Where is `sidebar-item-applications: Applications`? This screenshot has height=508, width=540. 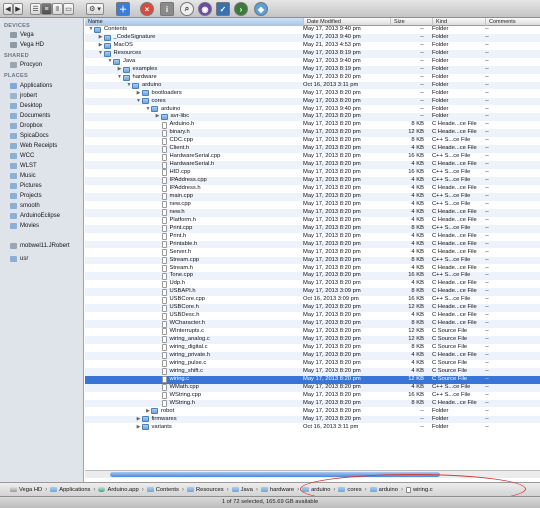 sidebar-item-applications: Applications is located at coordinates (31, 85).